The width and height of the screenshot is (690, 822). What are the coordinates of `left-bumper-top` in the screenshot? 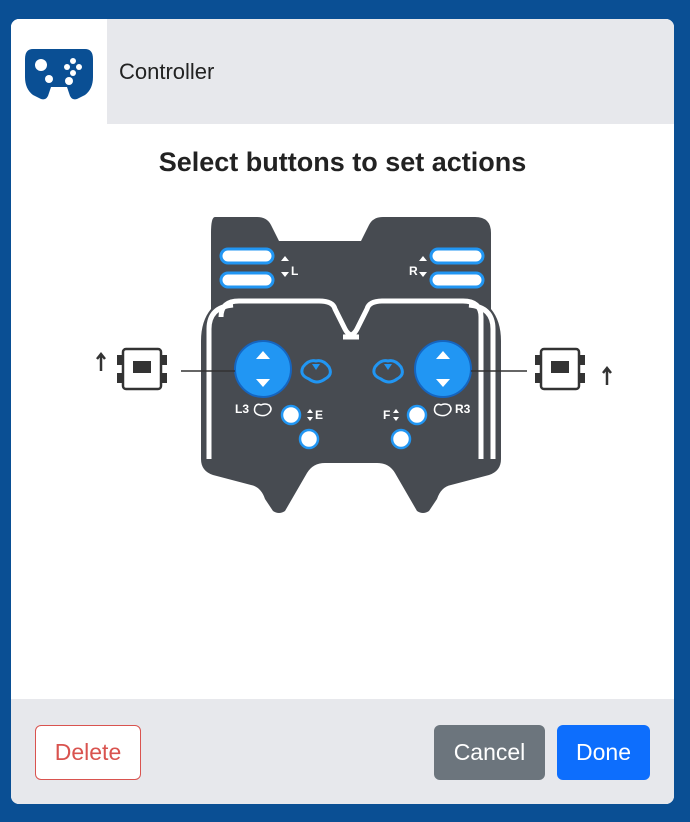 It's located at (247, 256).